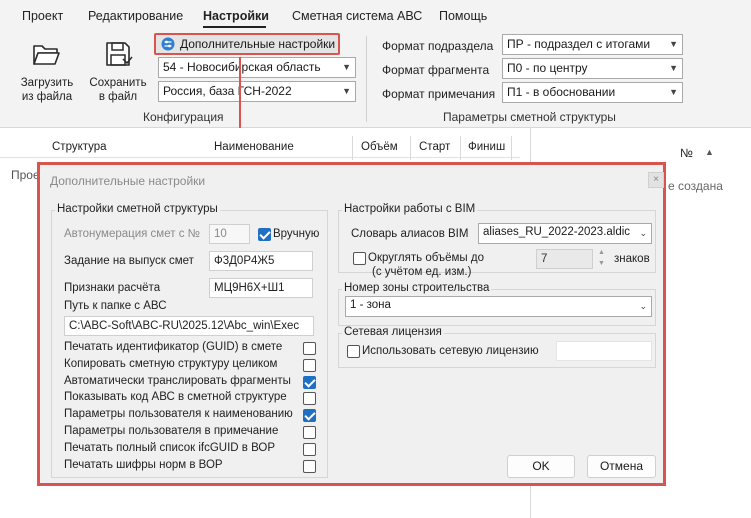 This screenshot has height=518, width=751. I want to click on license-legend: Сетевая лицензия, so click(393, 332).